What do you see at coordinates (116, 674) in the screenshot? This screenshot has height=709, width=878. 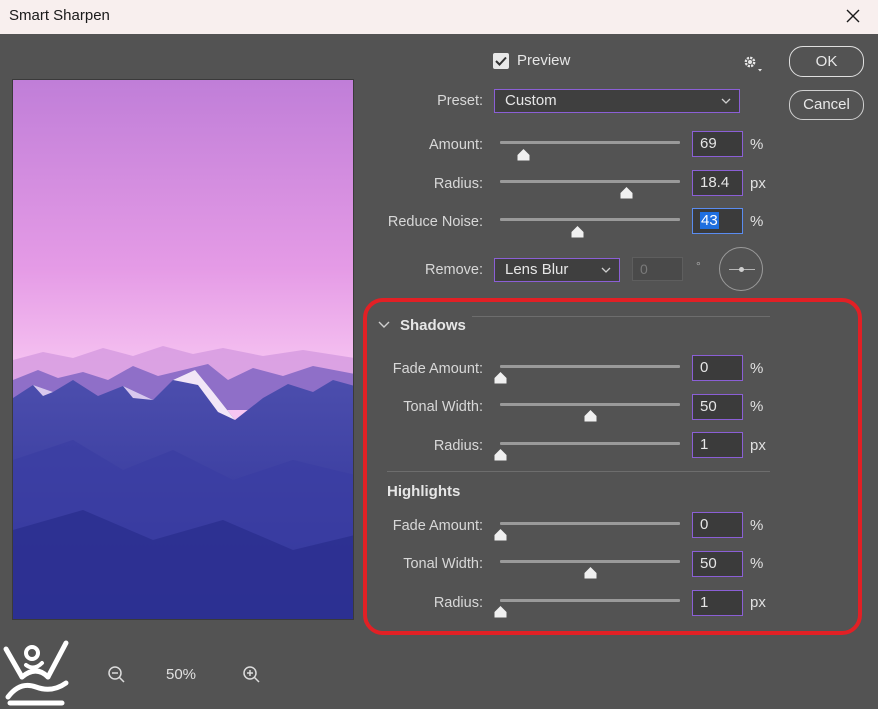 I see `zoom-out-icon` at bounding box center [116, 674].